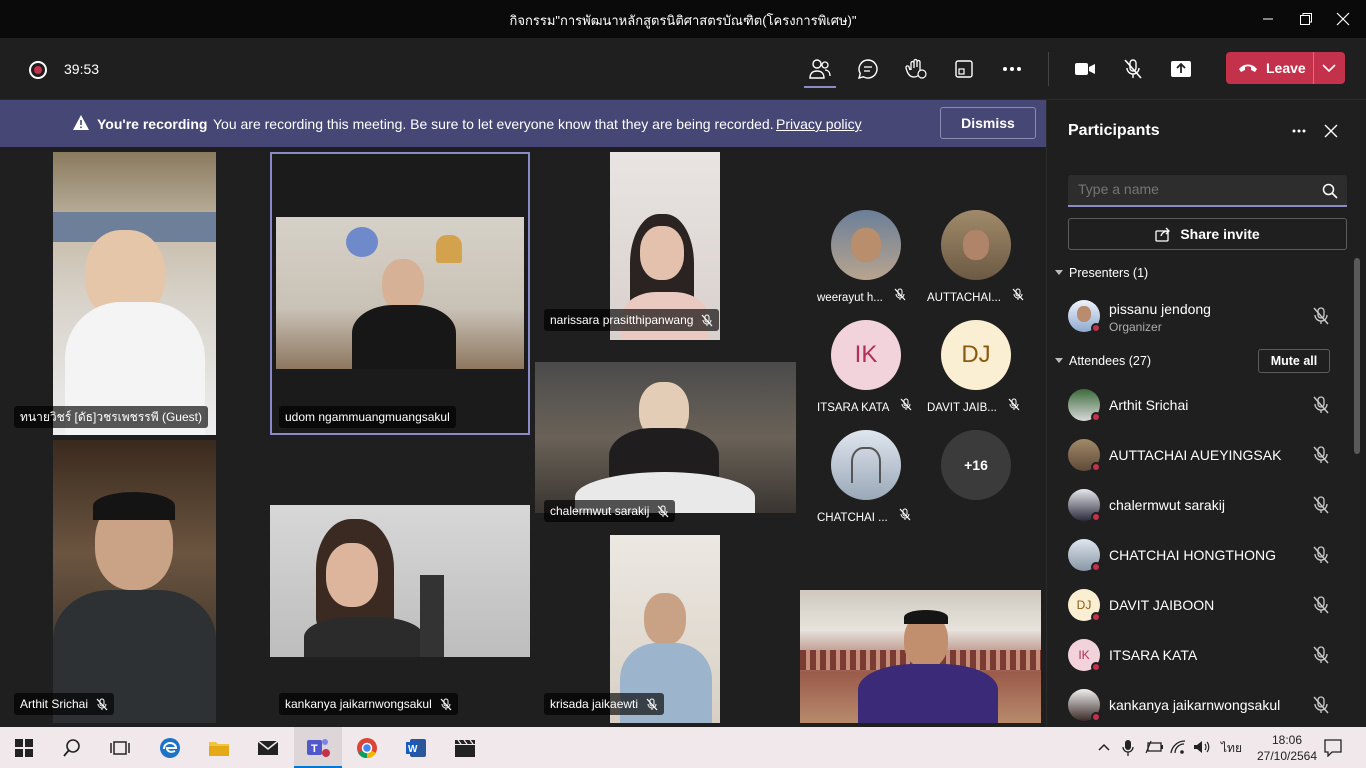  I want to click on task-view-icon, so click(120, 747).